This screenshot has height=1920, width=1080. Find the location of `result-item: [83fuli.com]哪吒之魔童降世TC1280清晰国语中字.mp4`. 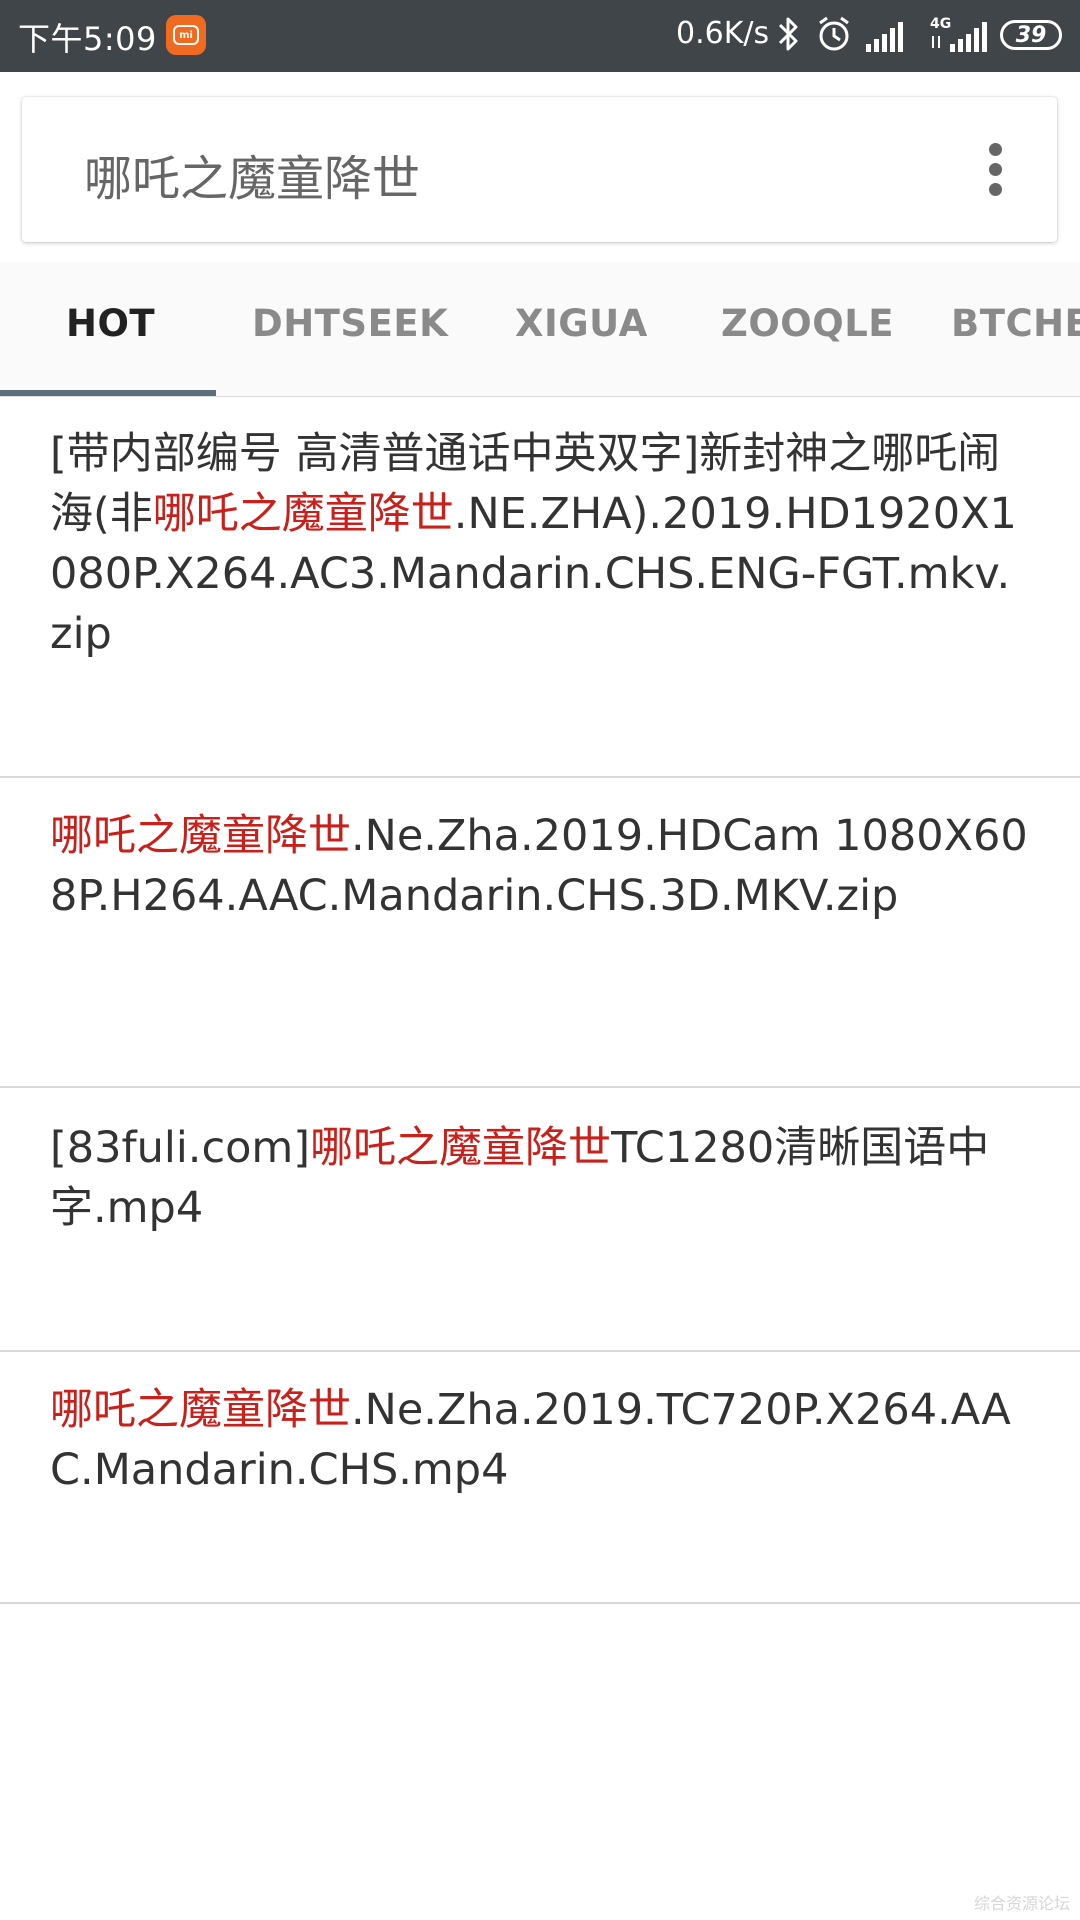

result-item: [83fuli.com]哪吒之魔童降世TC1280清晰国语中字.mp4 is located at coordinates (540, 1220).